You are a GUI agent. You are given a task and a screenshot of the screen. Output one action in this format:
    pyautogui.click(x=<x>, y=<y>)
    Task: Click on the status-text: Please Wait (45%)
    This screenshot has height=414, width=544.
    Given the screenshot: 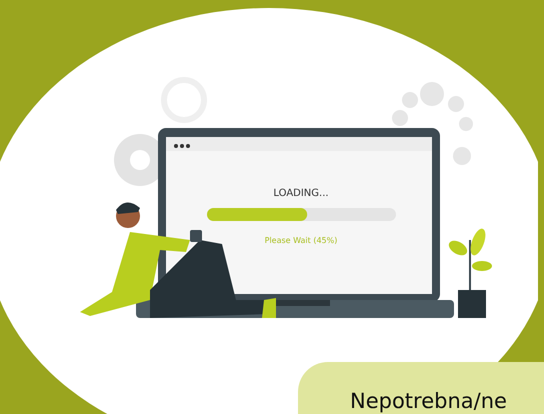 What is the action you would take?
    pyautogui.click(x=301, y=240)
    